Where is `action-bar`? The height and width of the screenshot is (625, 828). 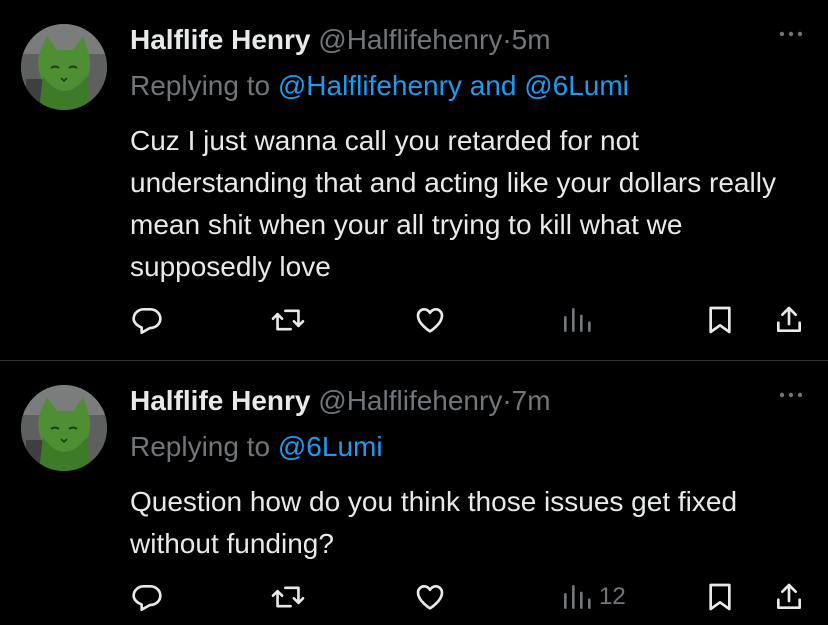 action-bar is located at coordinates (414, 320).